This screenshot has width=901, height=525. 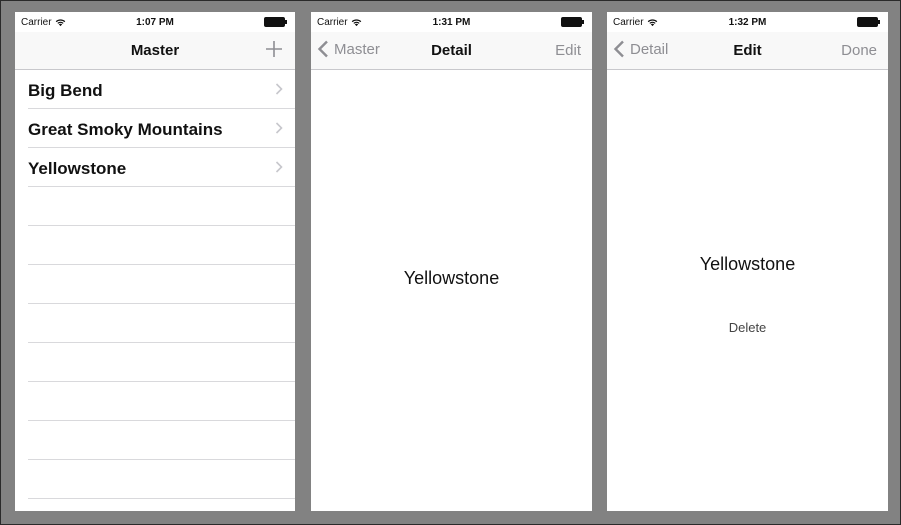 I want to click on status-time: 1:32 PM, so click(x=747, y=22).